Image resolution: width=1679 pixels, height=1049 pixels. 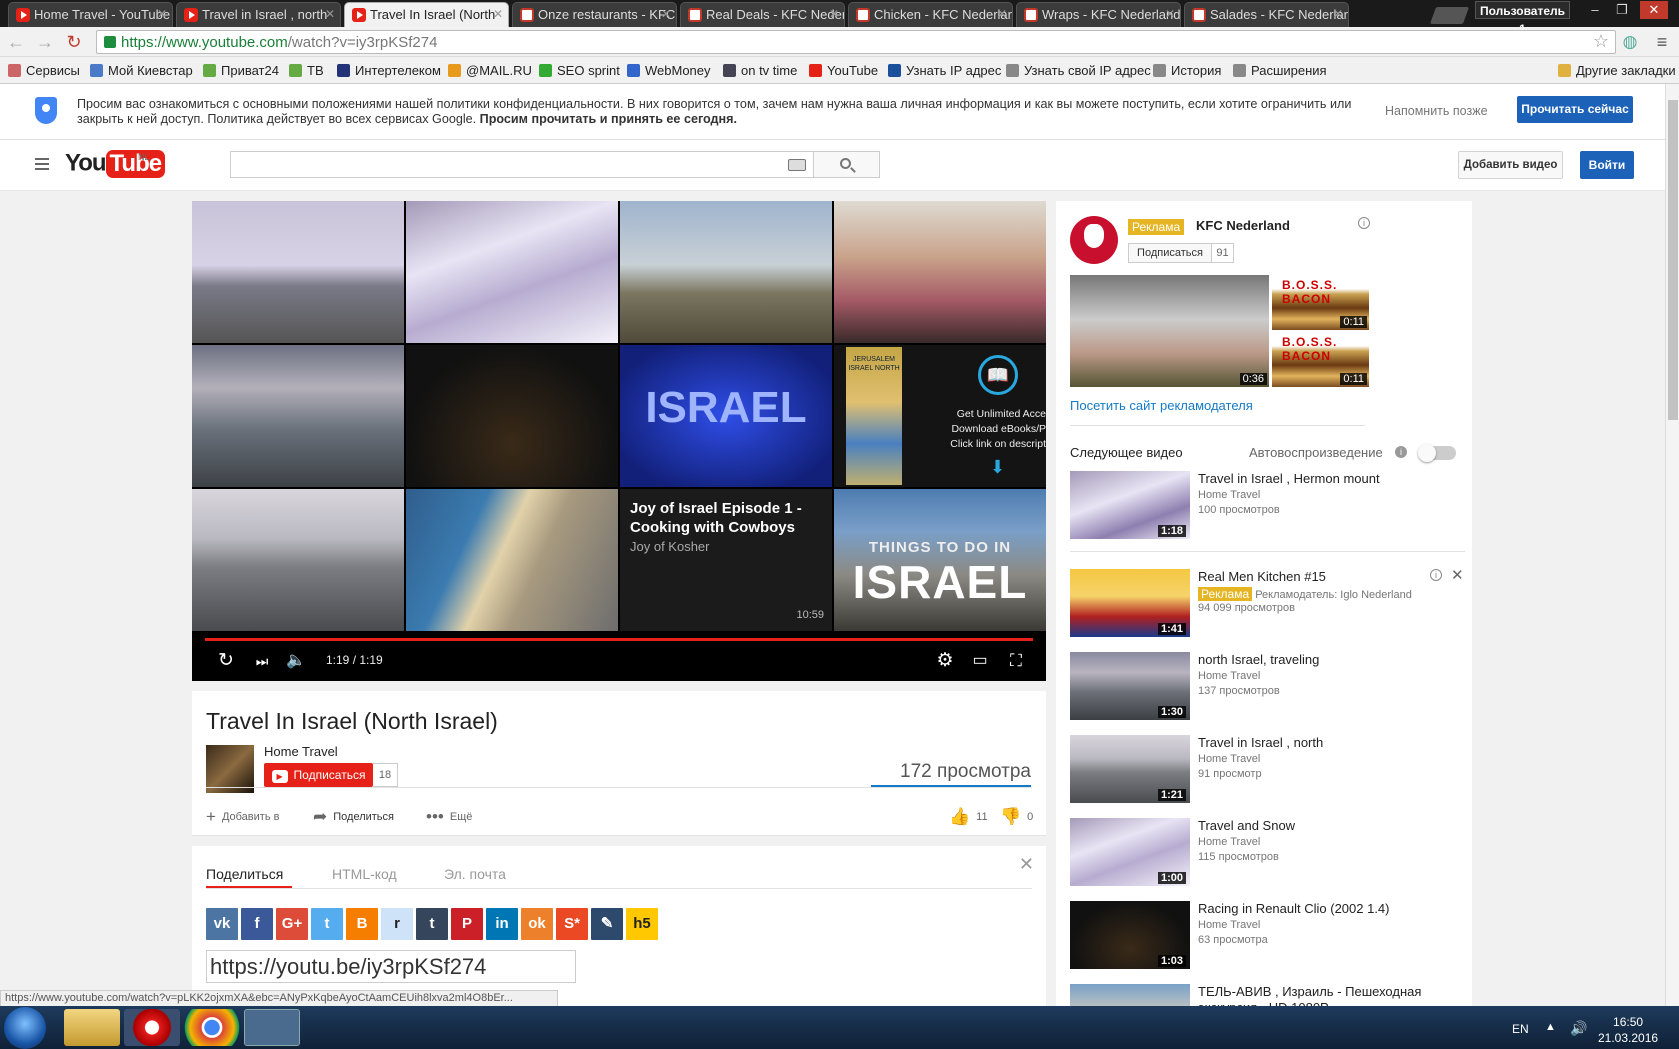 I want to click on keyboard-icon, so click(x=797, y=165).